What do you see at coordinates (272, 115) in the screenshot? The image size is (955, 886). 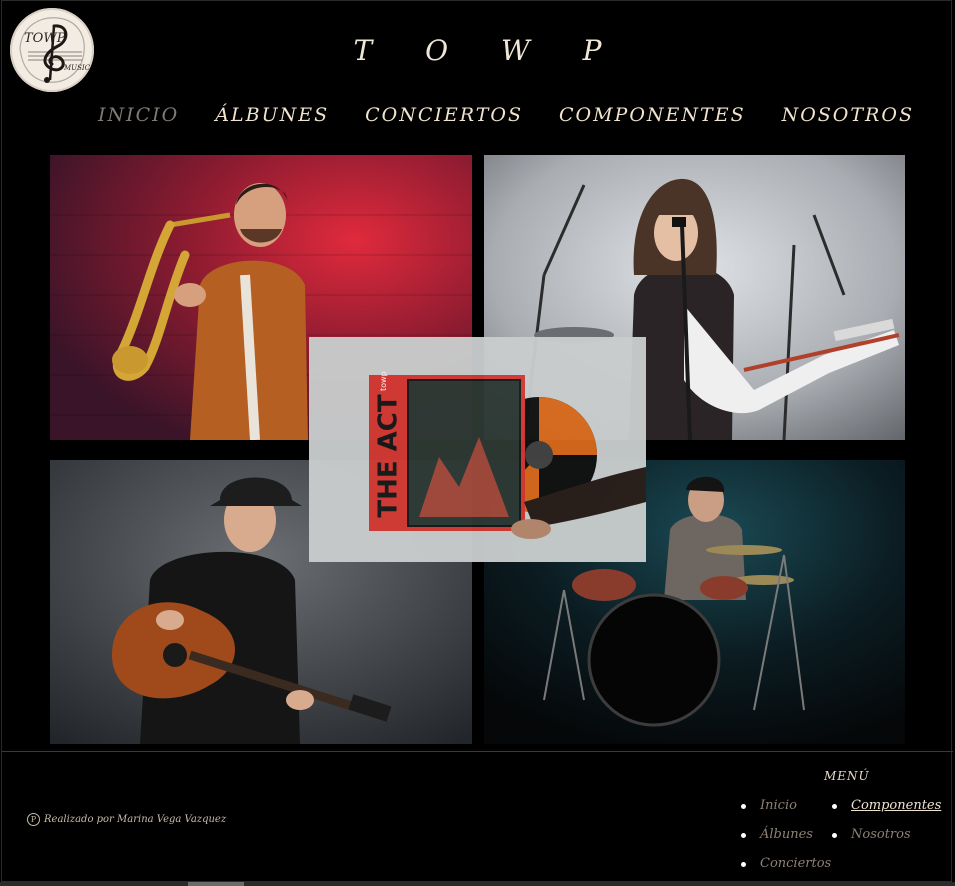 I see `nav-item-albunes: ÁLBUNES` at bounding box center [272, 115].